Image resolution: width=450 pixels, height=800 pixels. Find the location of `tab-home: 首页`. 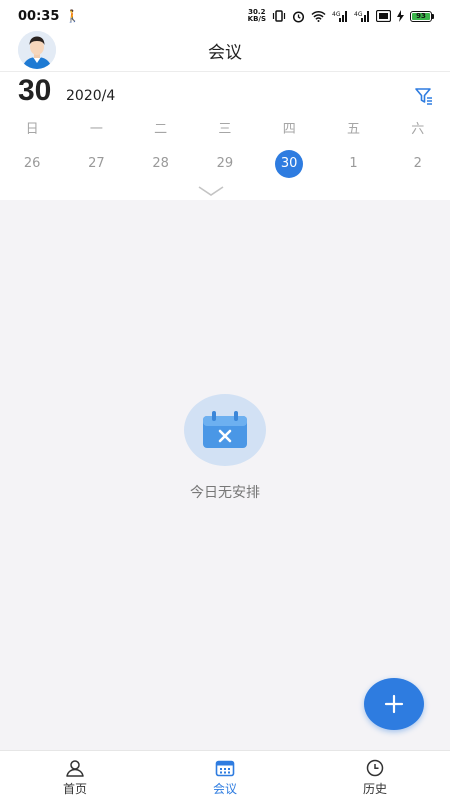

tab-home: 首页 is located at coordinates (75, 775).